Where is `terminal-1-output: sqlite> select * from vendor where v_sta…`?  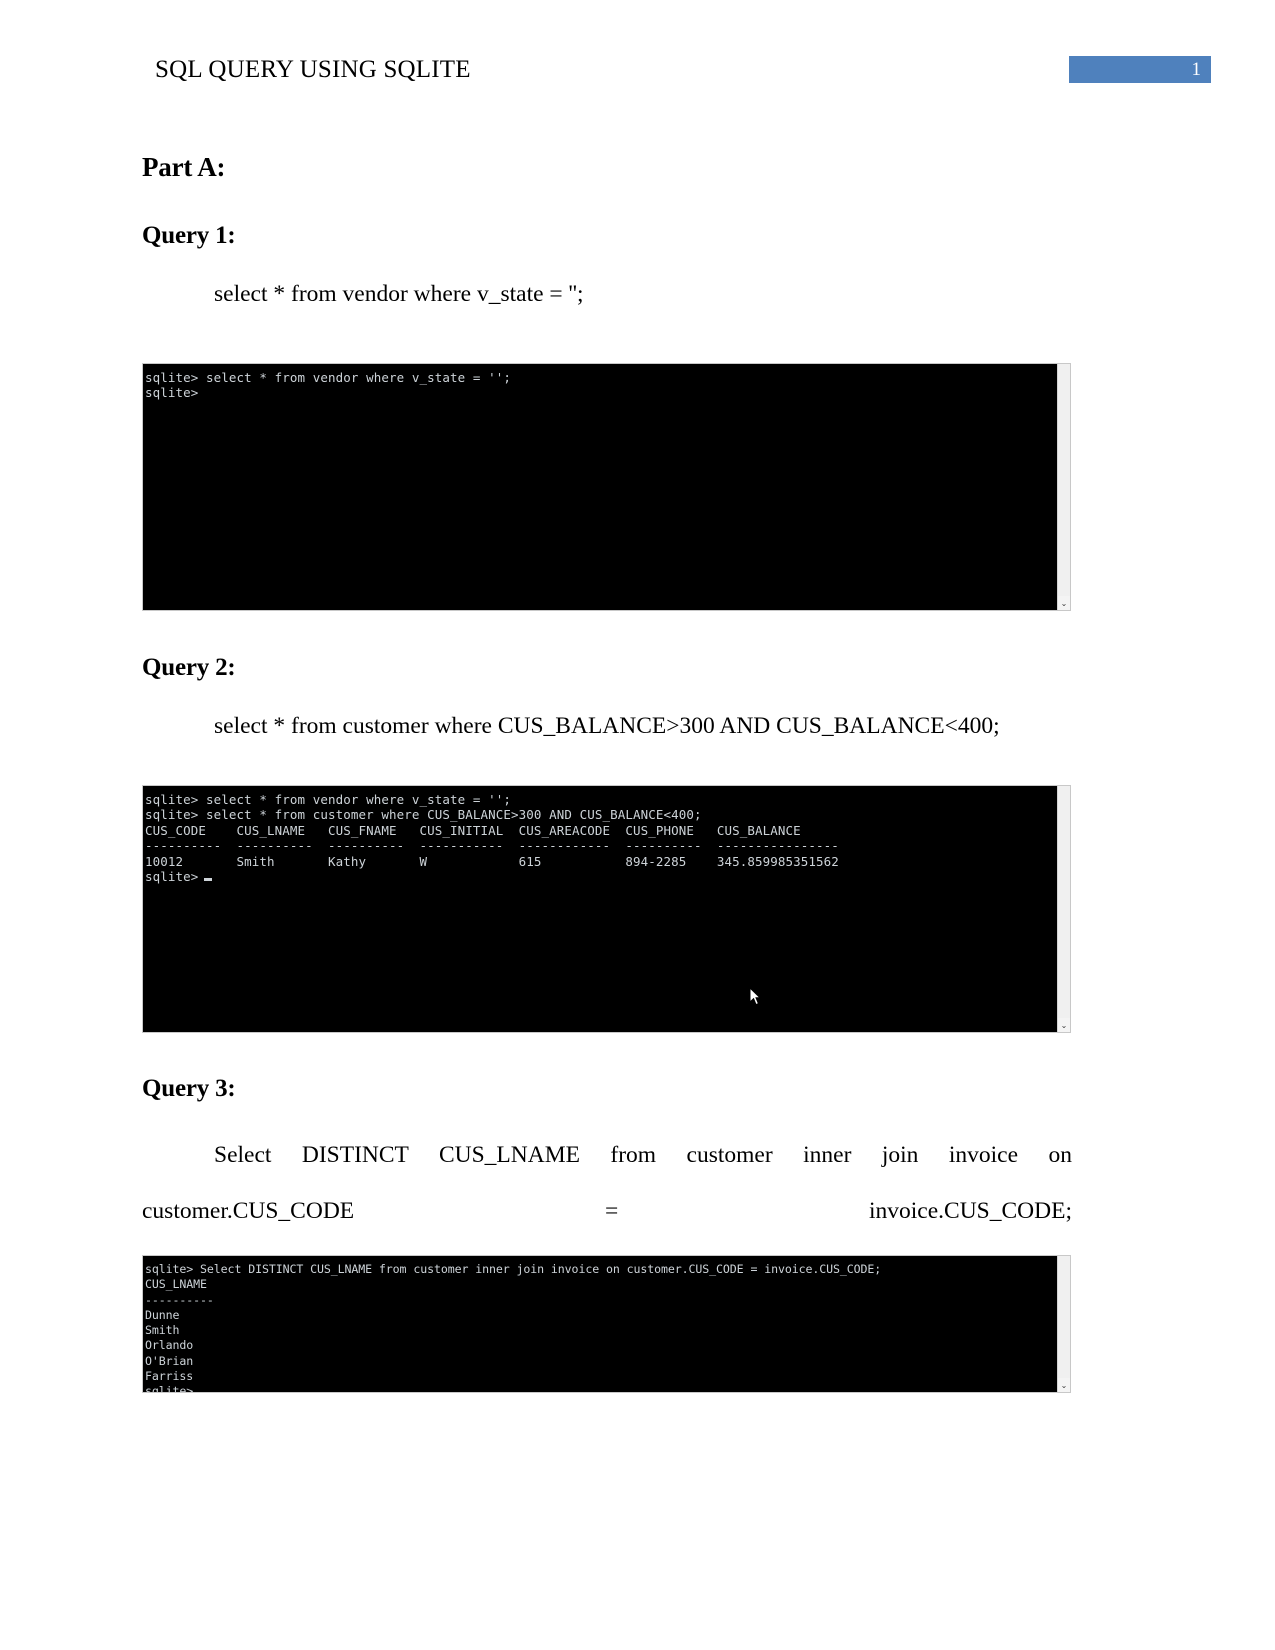 terminal-1-output: sqlite> select * from vendor where v_sta… is located at coordinates (606, 382).